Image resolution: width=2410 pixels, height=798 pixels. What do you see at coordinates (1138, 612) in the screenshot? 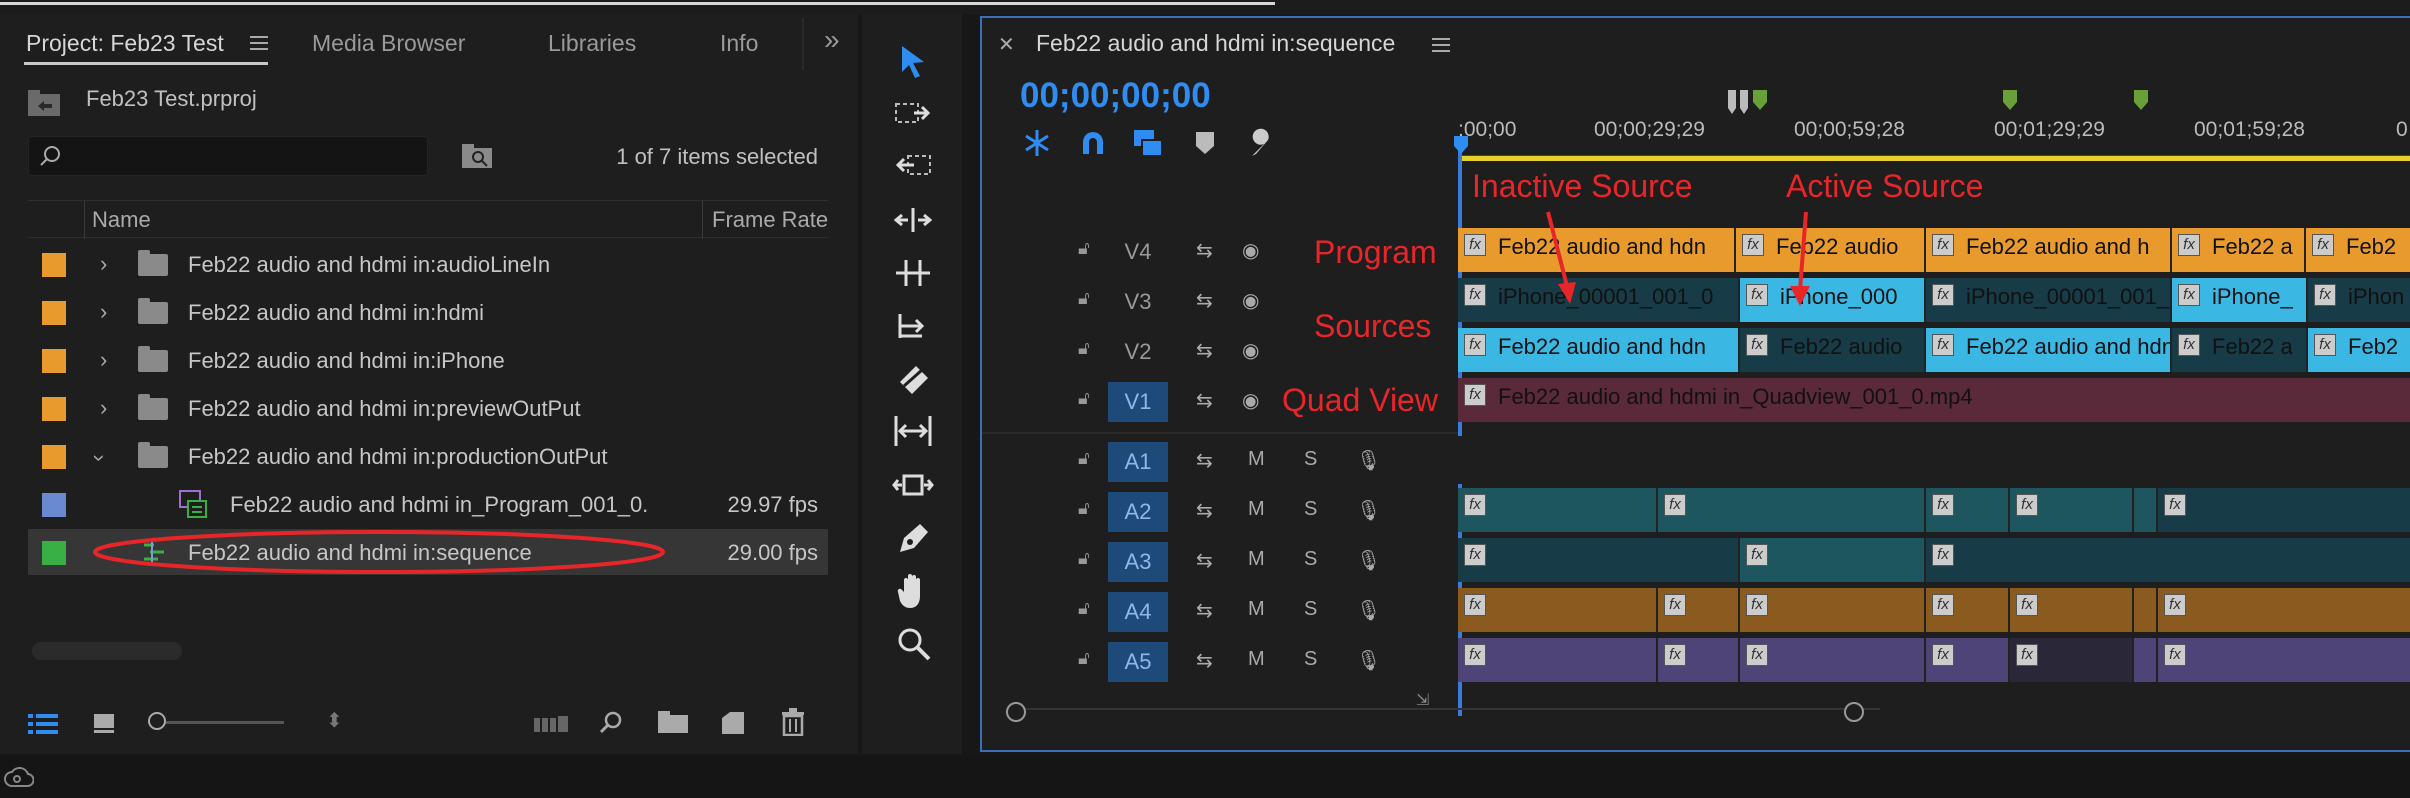
I see `track-target-a4: A4` at bounding box center [1138, 612].